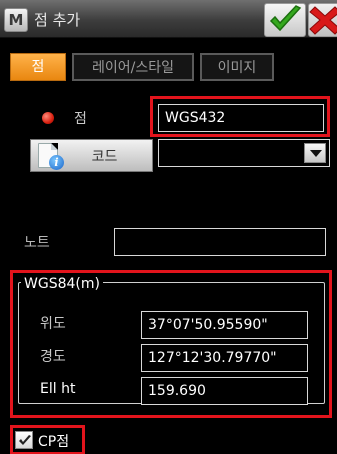  I want to click on coordinates-group-label: WGS84(m), so click(62, 284).